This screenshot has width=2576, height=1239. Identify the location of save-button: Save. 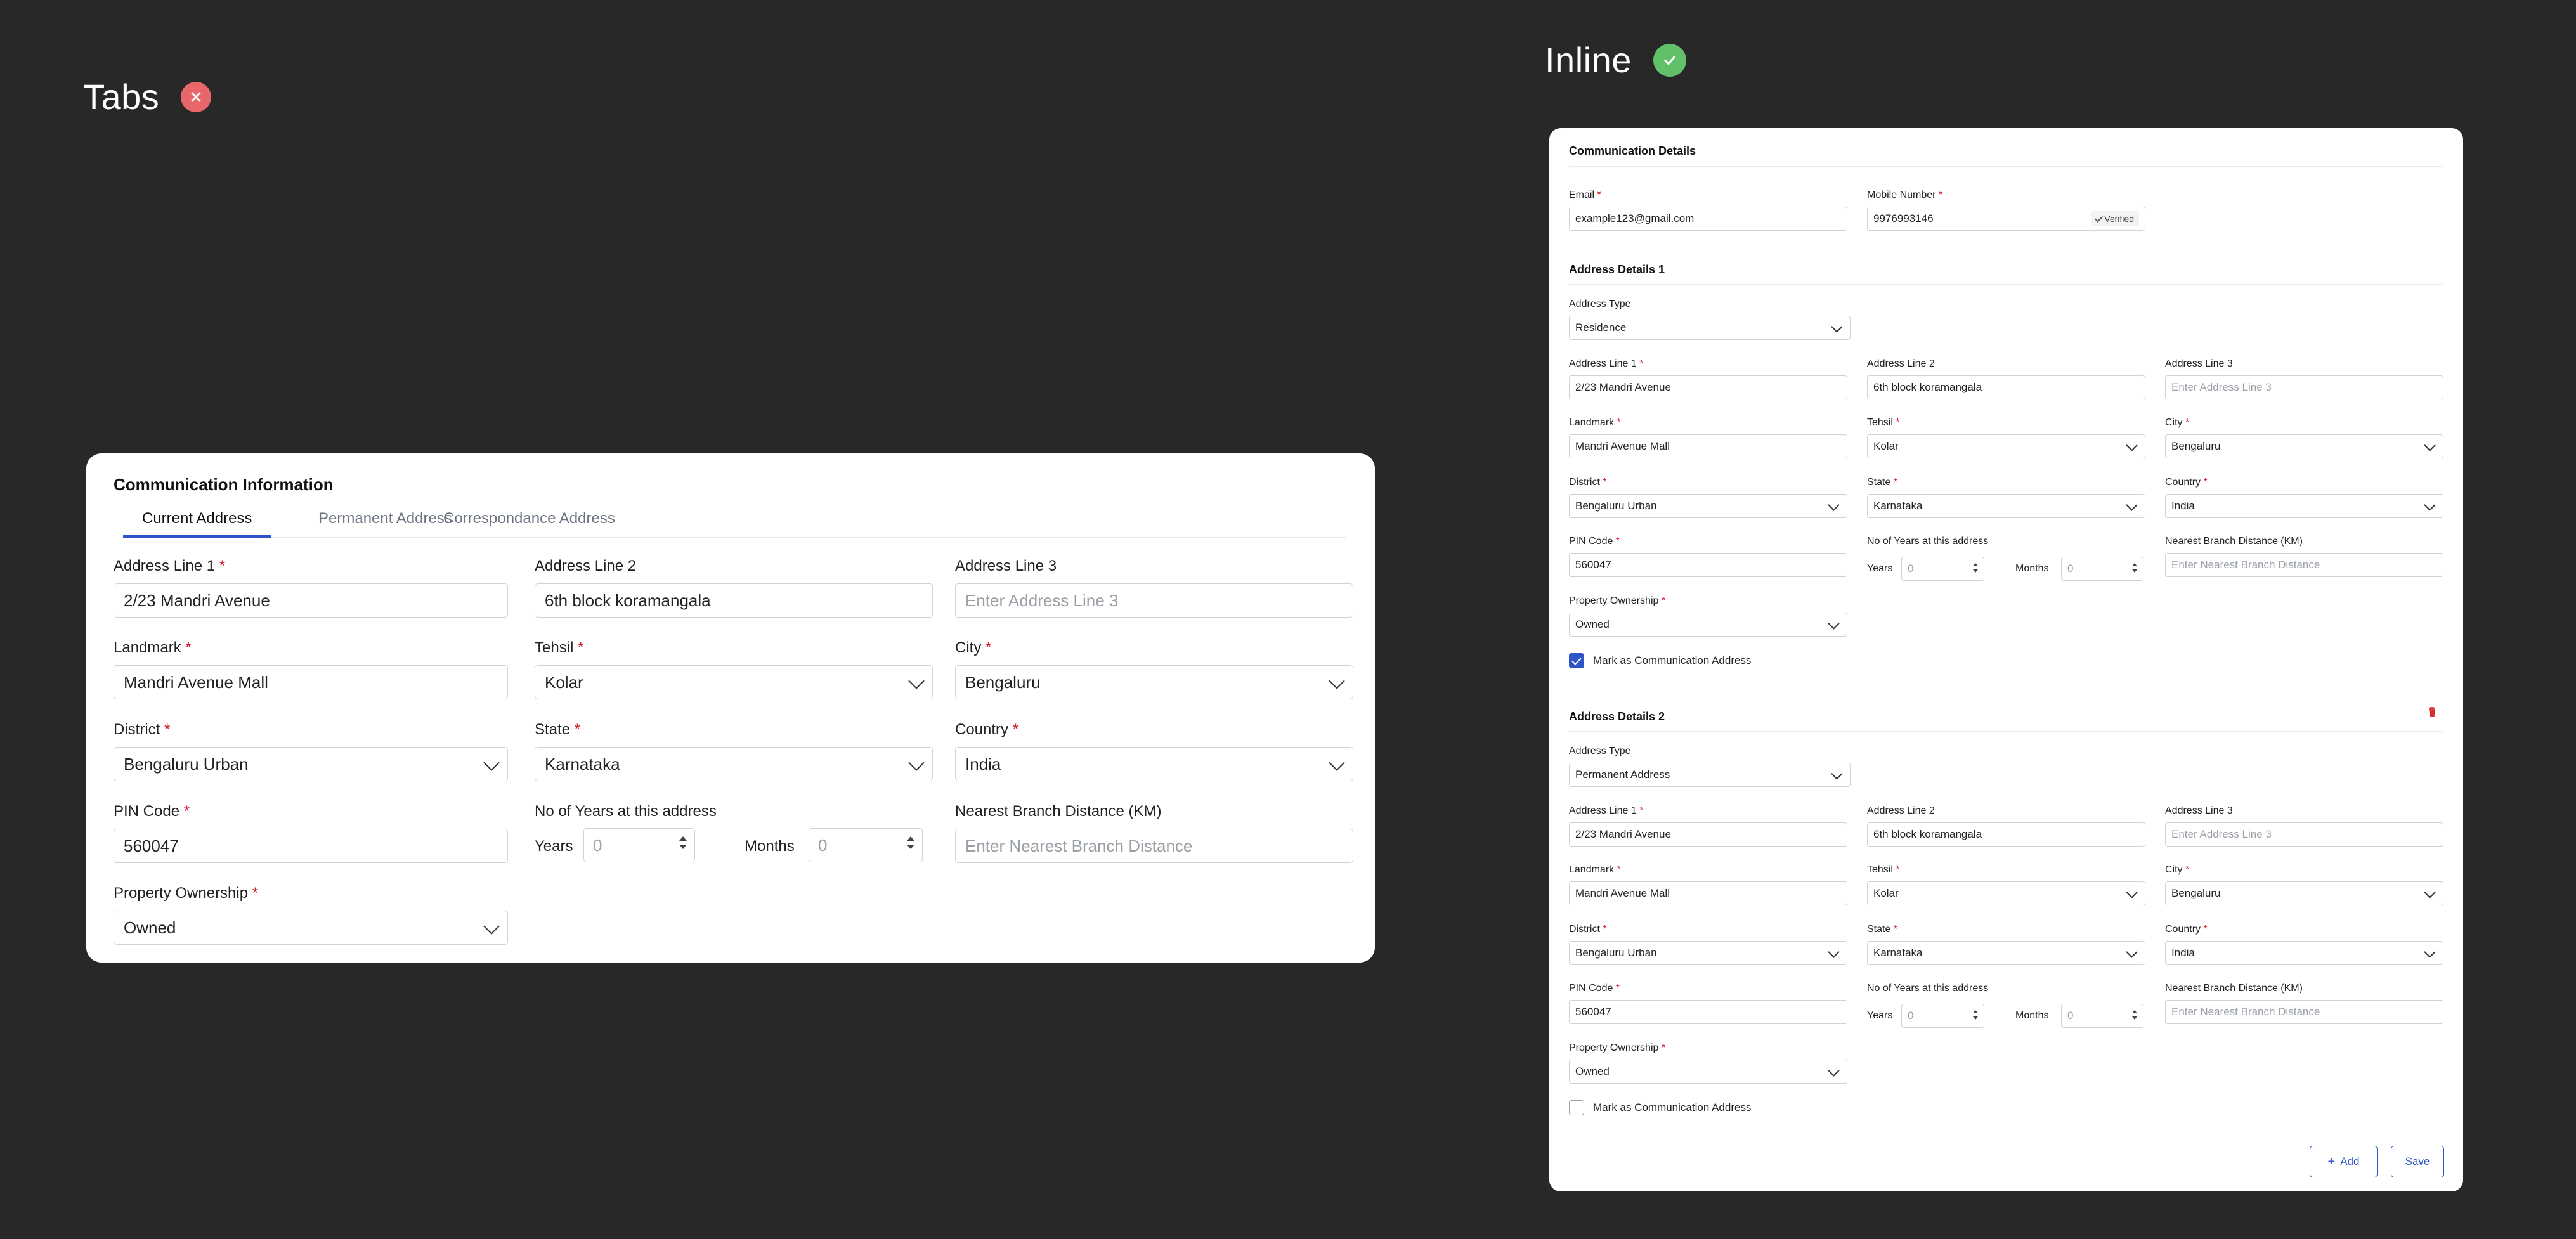
(2418, 1162).